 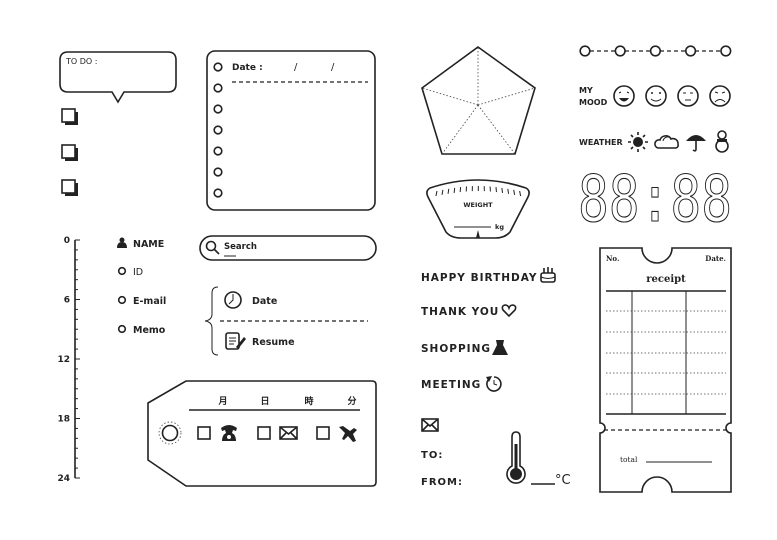 I want to click on receipt-no: No., so click(x=612, y=258).